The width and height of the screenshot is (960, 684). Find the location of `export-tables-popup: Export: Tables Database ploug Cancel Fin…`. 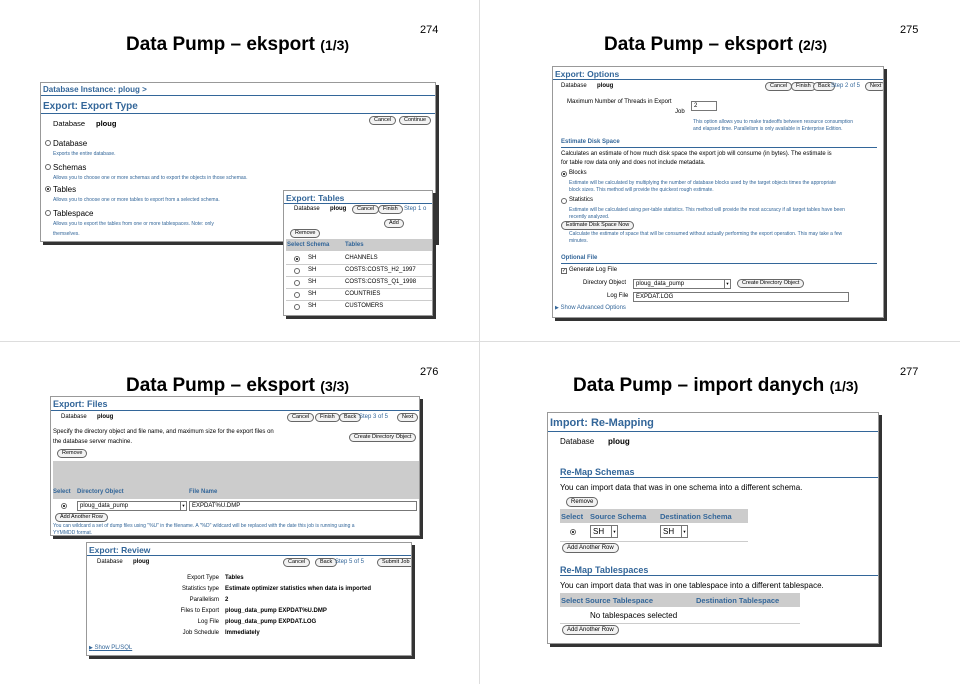

export-tables-popup: Export: Tables Database ploug Cancel Fin… is located at coordinates (358, 253).